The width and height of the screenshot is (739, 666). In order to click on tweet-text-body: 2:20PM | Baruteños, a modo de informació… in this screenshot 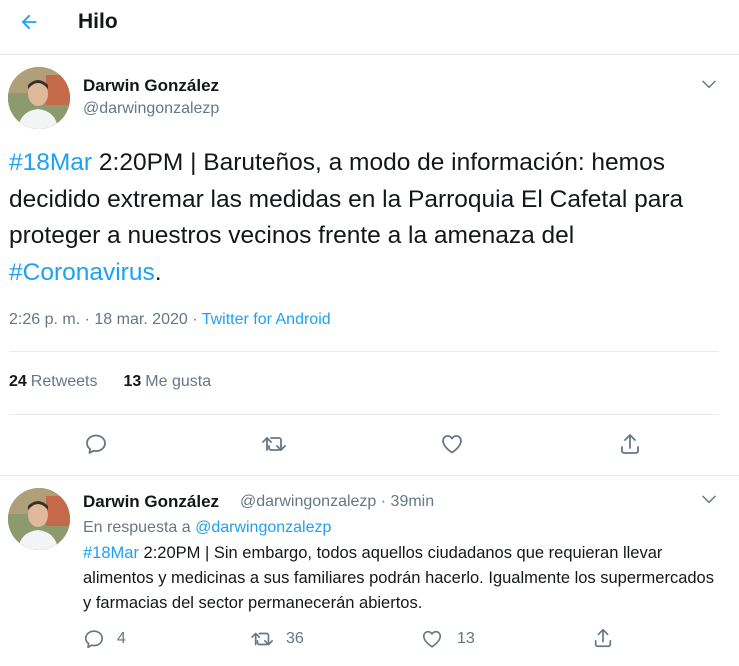, I will do `click(346, 199)`.